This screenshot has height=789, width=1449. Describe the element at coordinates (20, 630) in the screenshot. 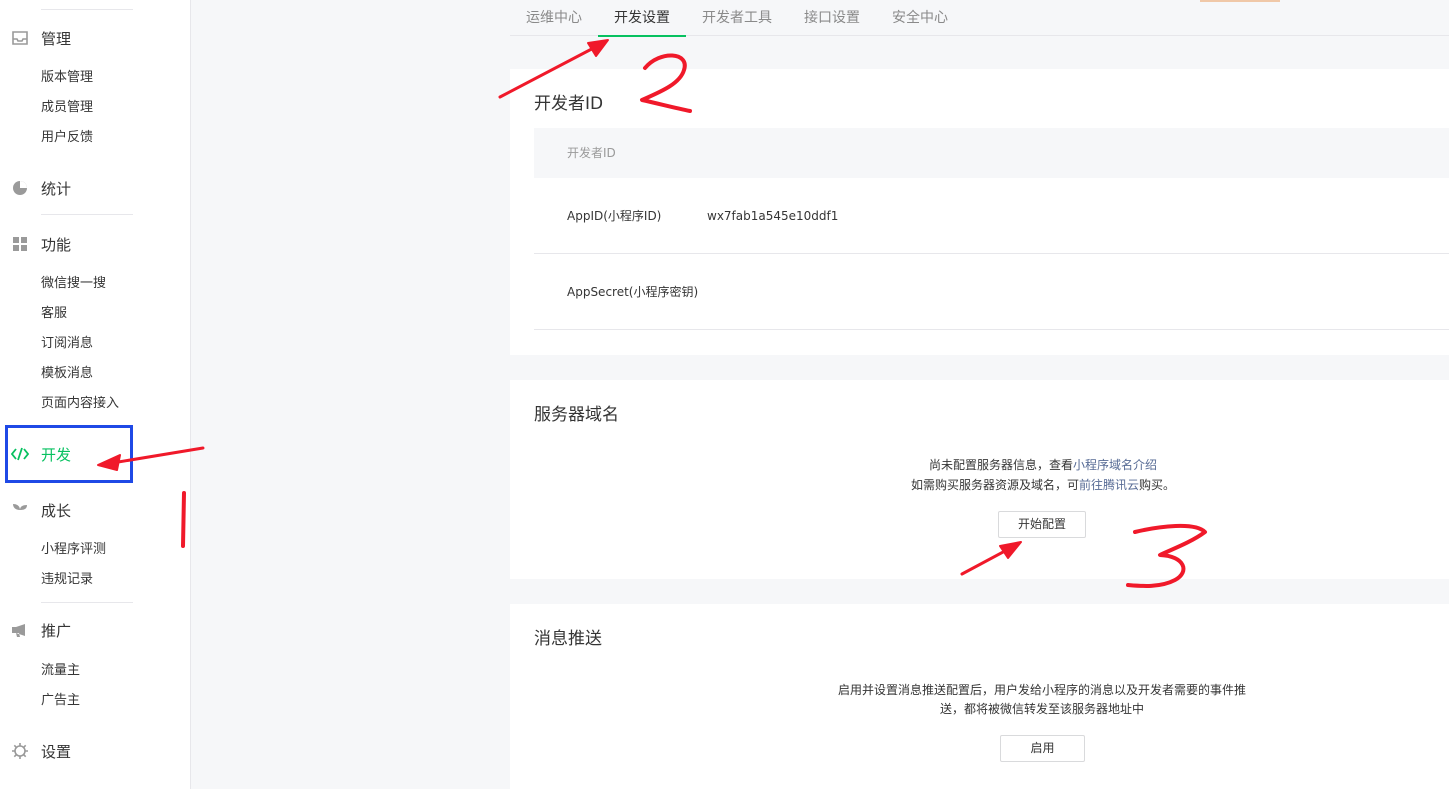

I see `megaphone-icon` at that location.